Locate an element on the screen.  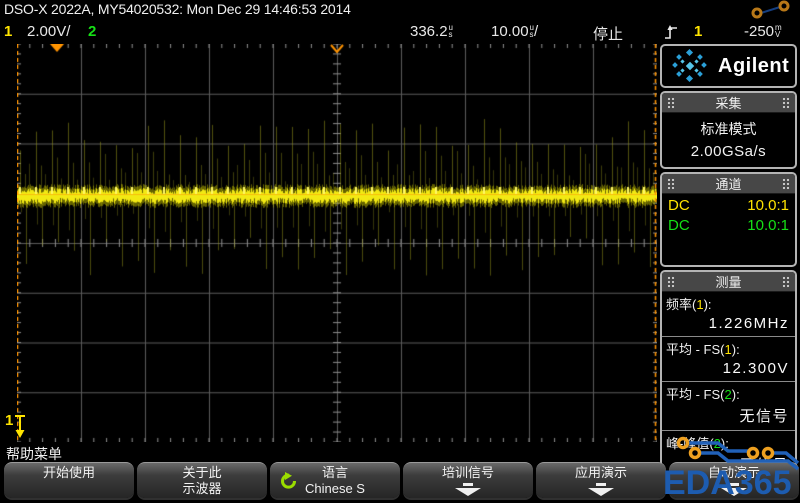
menu-title: 帮助菜单 is located at coordinates (34, 454).